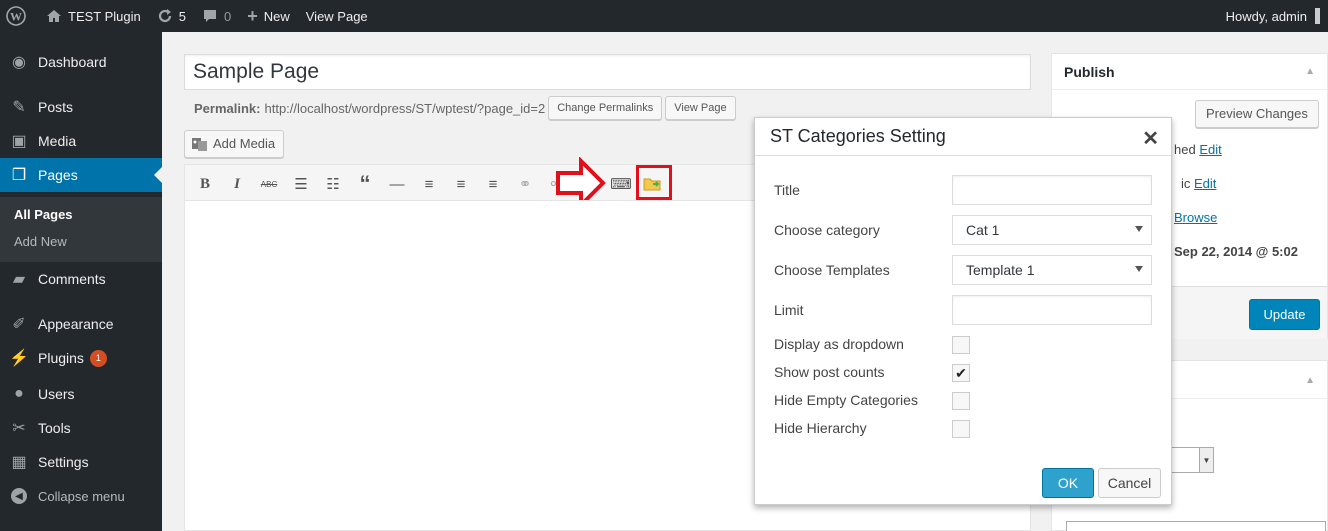  I want to click on revisions-row: Browse, so click(1195, 217).